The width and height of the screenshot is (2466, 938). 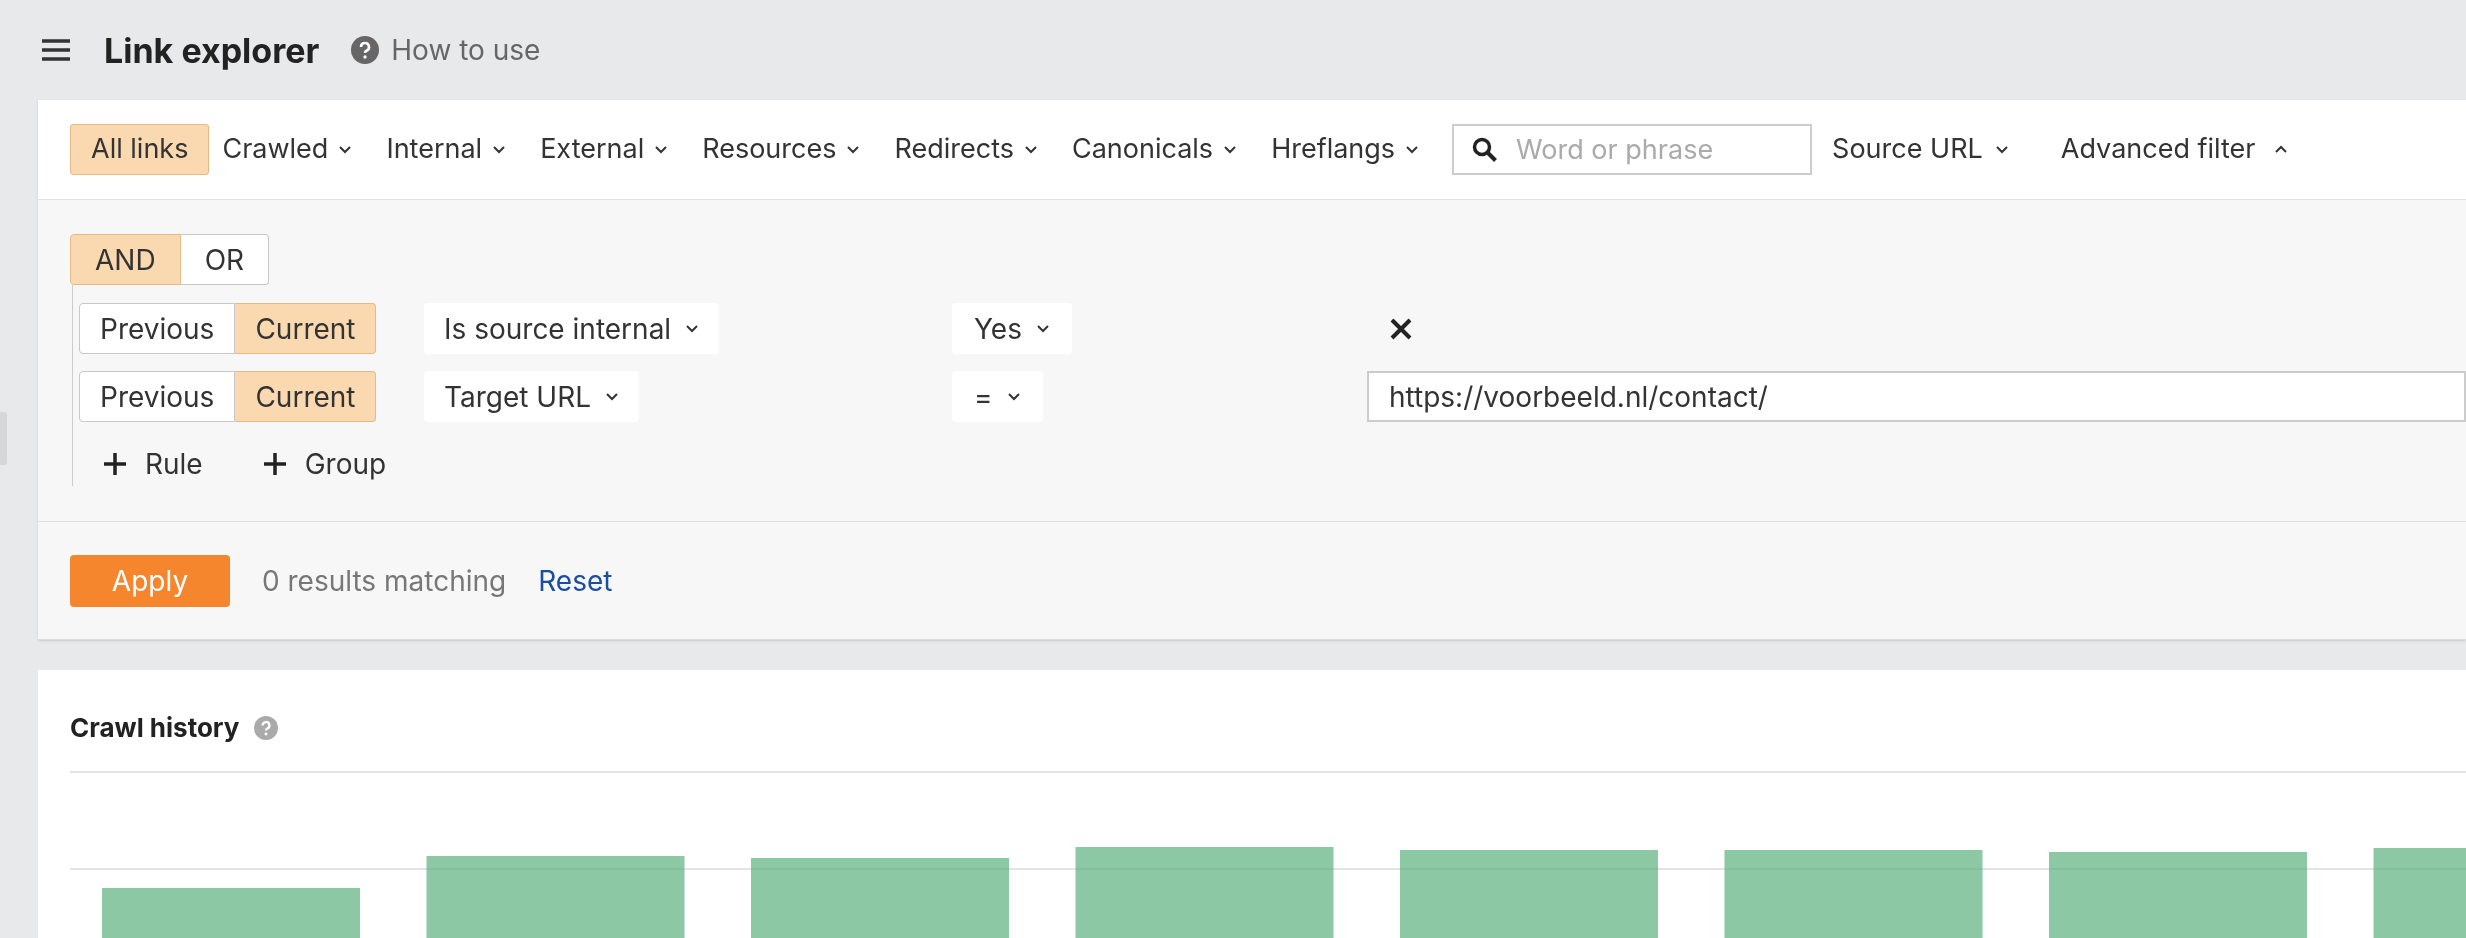 What do you see at coordinates (446, 149) in the screenshot?
I see `filter-tab: Internal` at bounding box center [446, 149].